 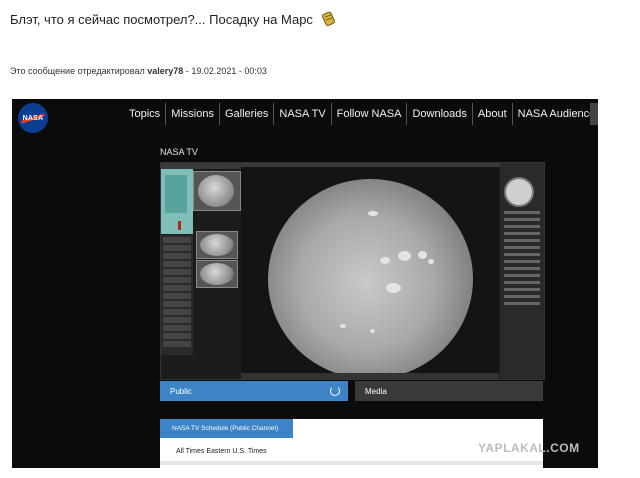 What do you see at coordinates (554, 114) in the screenshot?
I see `nav-item-nasa-audiences: NASA Audiences` at bounding box center [554, 114].